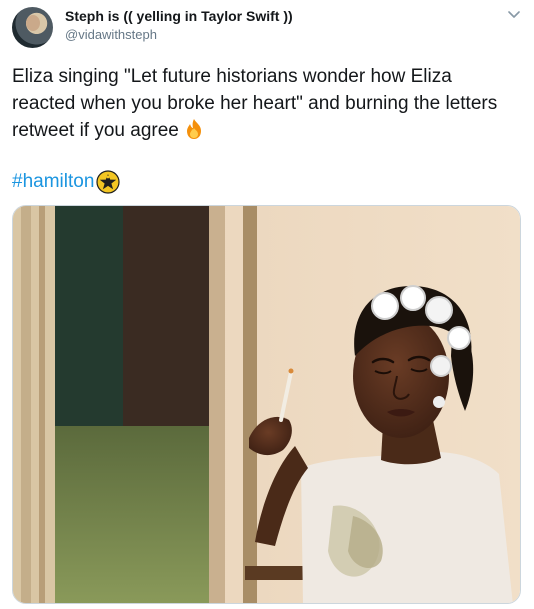 The width and height of the screenshot is (534, 609). I want to click on hamilton-star-icon, so click(108, 181).